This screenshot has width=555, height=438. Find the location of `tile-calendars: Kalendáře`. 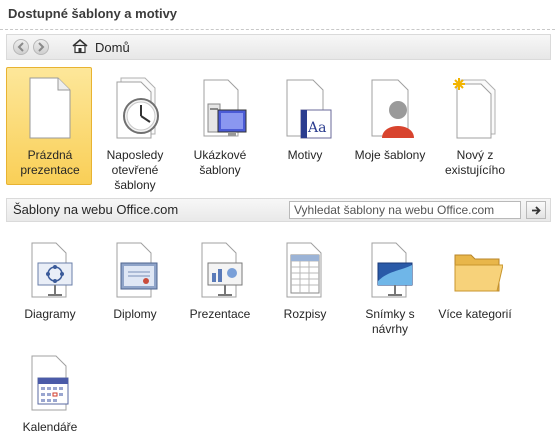

tile-calendars: Kalendáře is located at coordinates (49, 391).